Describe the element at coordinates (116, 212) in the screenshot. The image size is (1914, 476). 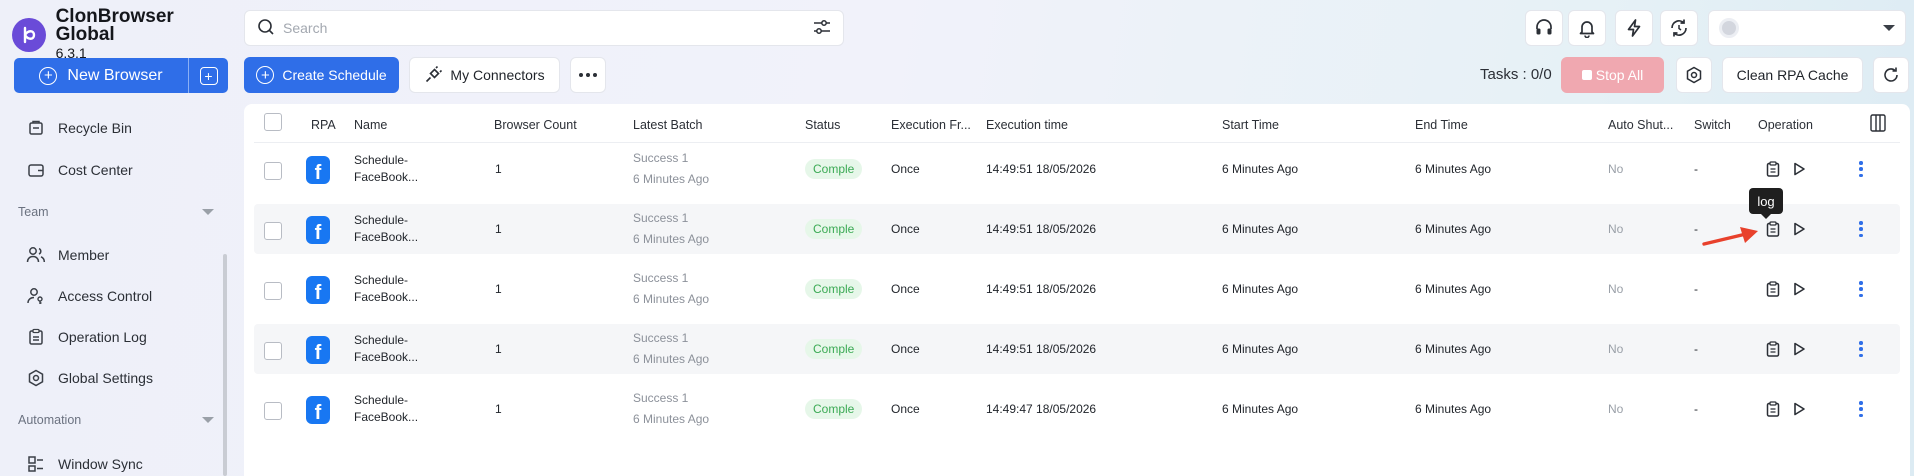
I see `section-team: Team` at that location.